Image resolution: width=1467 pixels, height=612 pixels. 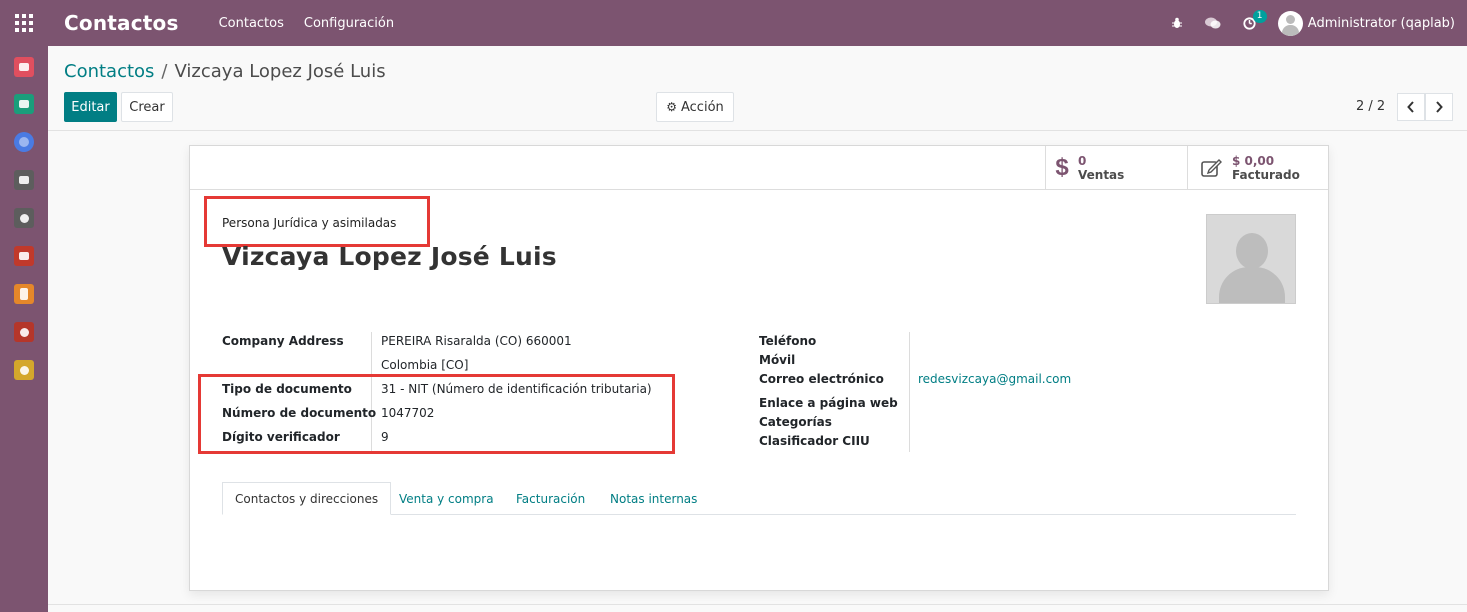 What do you see at coordinates (1082, 161) in the screenshot?
I see `sales-count: 0` at bounding box center [1082, 161].